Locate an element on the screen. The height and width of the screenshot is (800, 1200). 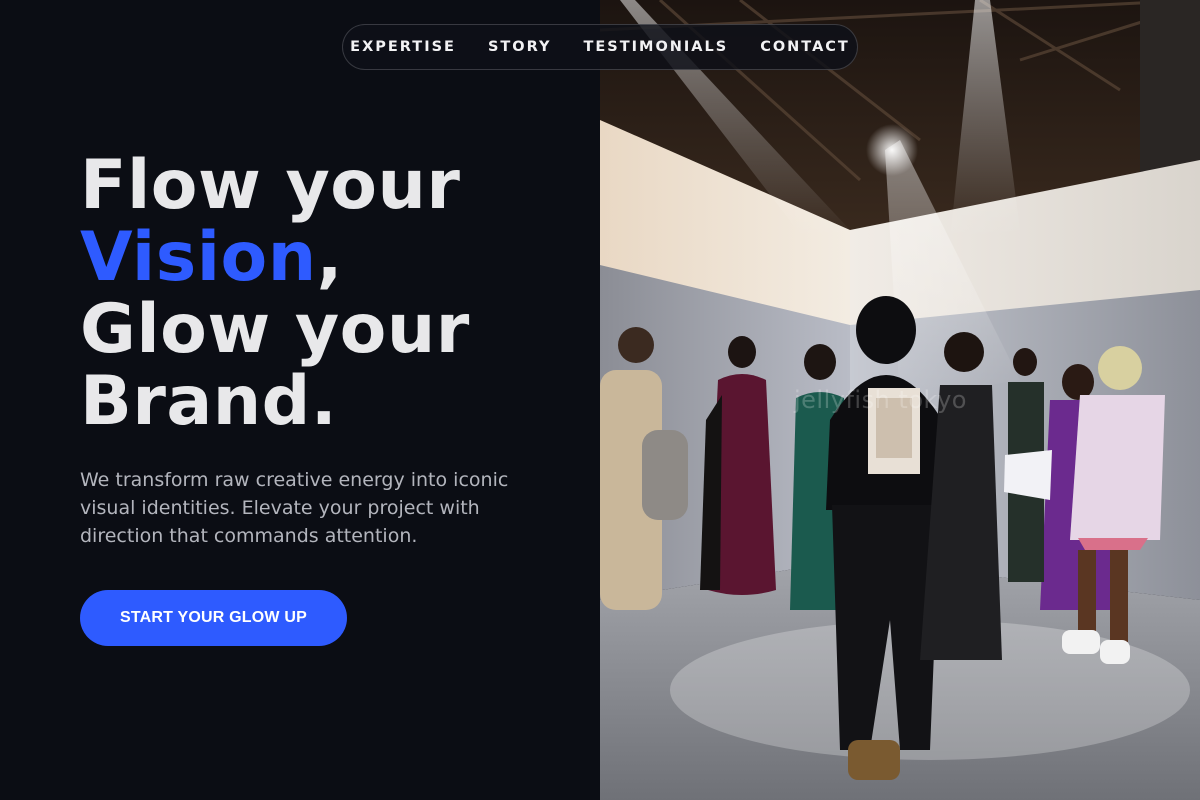
start-glow-up-button: START YOUR GLOW UP is located at coordinates (213, 618).